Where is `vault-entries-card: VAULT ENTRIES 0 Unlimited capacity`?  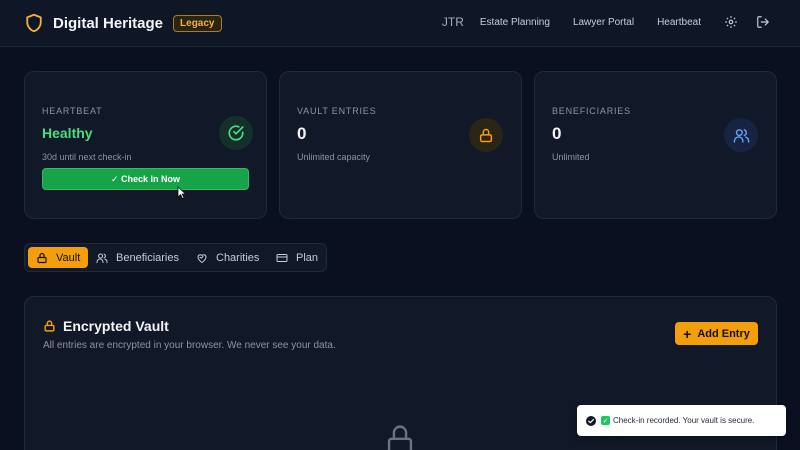 vault-entries-card: VAULT ENTRIES 0 Unlimited capacity is located at coordinates (400, 145).